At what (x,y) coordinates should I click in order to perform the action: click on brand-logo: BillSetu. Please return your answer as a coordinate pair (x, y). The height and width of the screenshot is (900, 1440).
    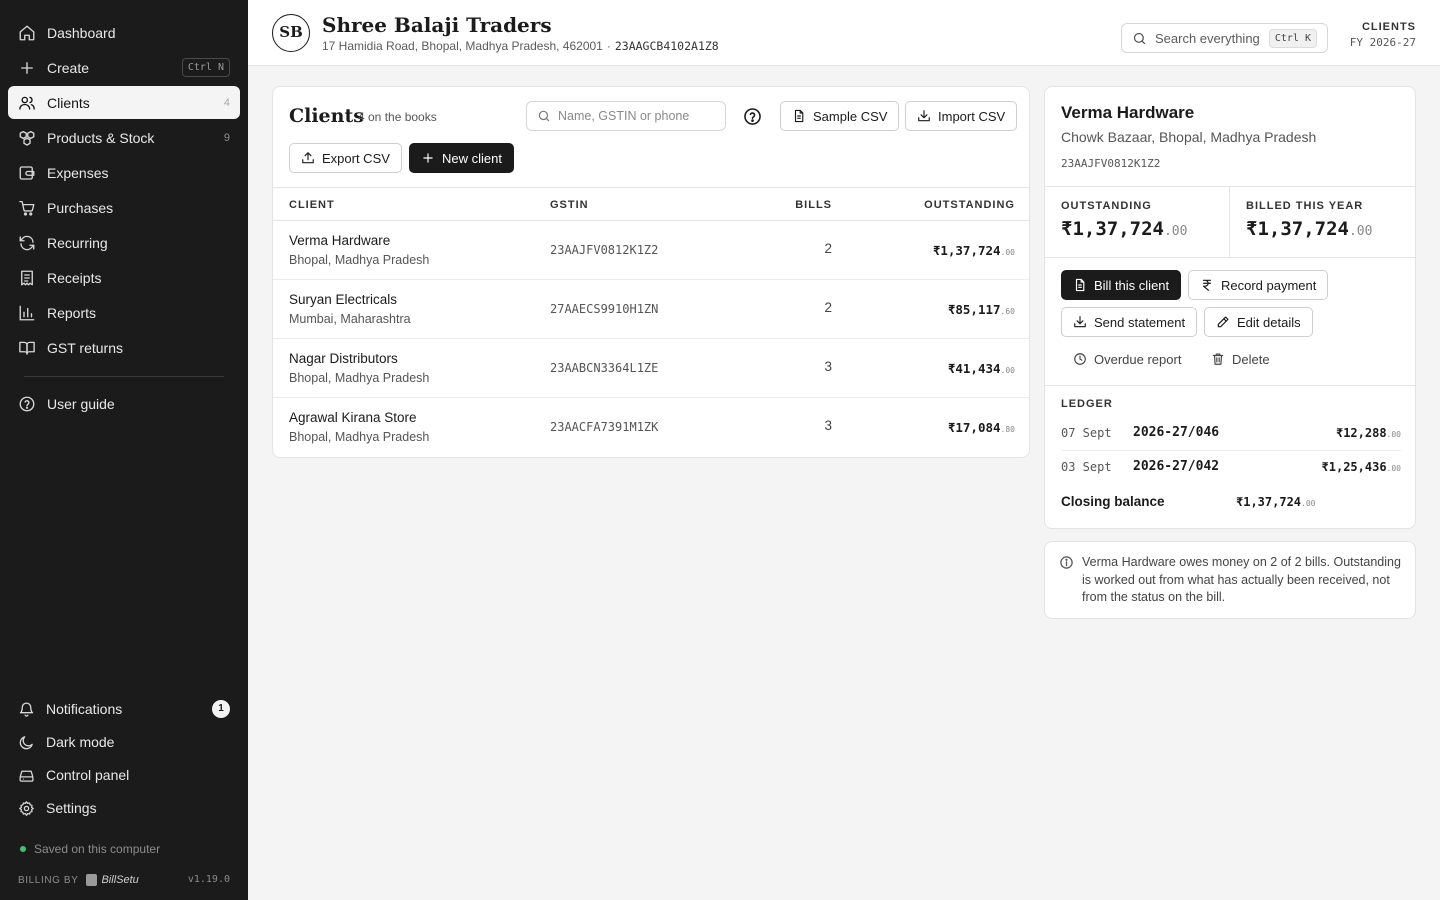
    Looking at the image, I should click on (112, 880).